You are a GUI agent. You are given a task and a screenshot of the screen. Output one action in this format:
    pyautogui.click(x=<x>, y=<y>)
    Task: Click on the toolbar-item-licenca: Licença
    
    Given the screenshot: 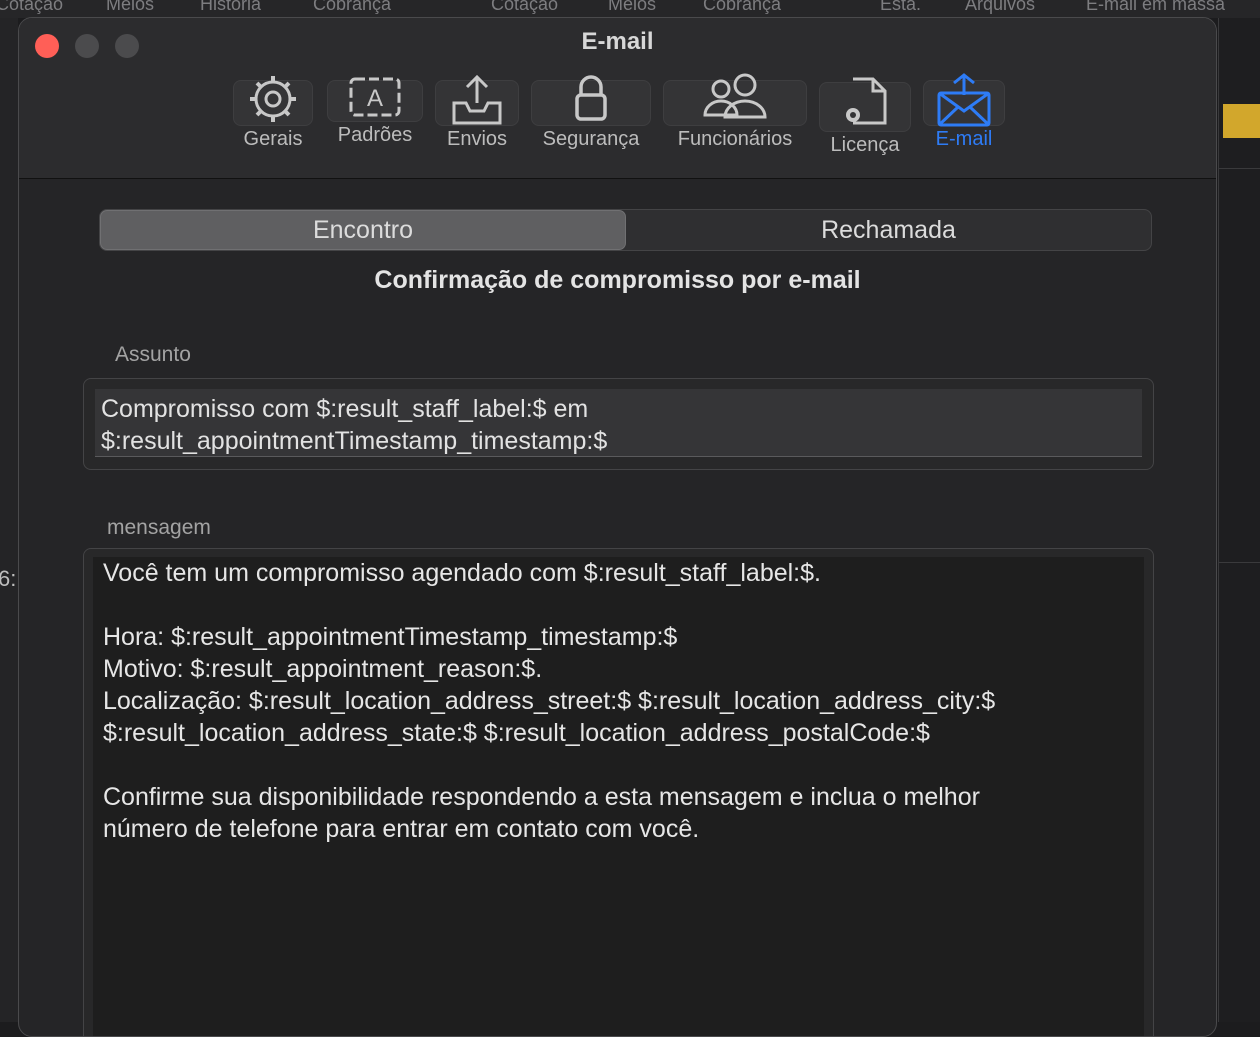 What is the action you would take?
    pyautogui.click(x=865, y=117)
    